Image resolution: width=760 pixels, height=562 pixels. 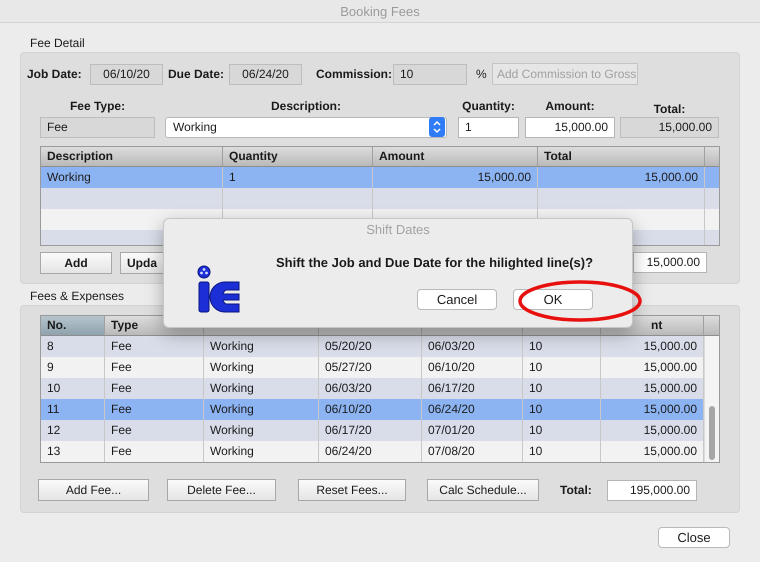 What do you see at coordinates (372, 409) in the screenshot?
I see `table-row: 11 Fee Working 06/10/20 06/24/20 10 15,000.00` at bounding box center [372, 409].